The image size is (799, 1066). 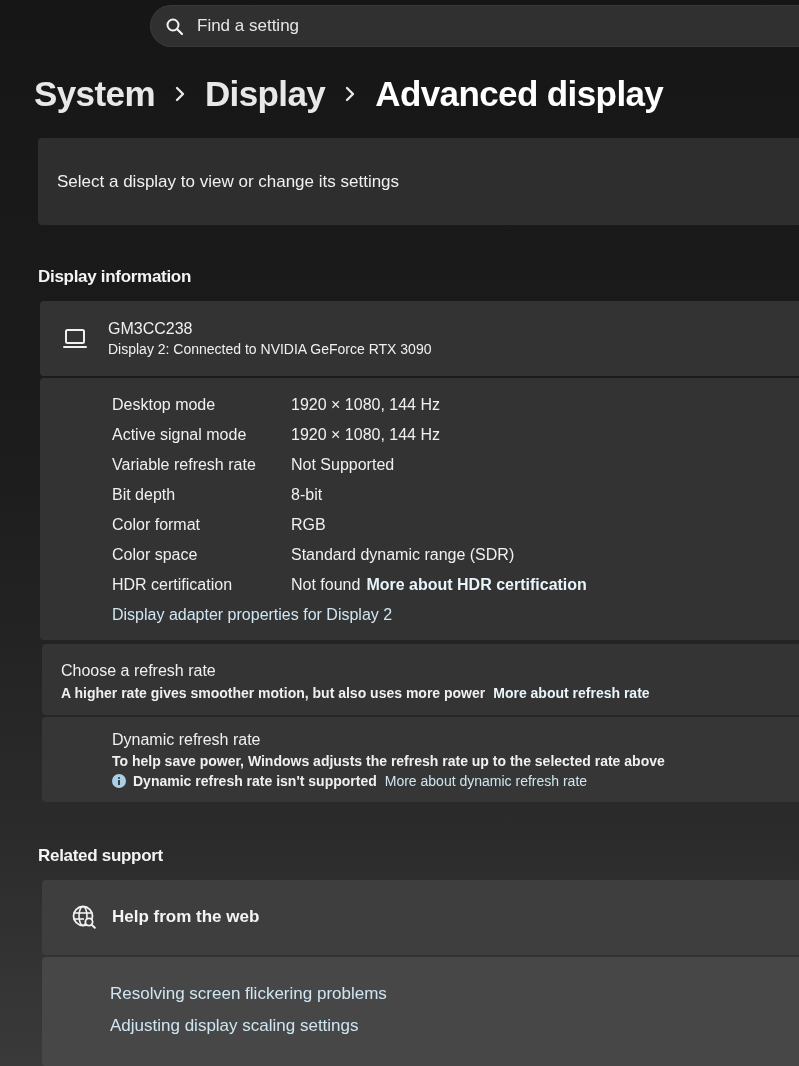 What do you see at coordinates (476, 585) in the screenshot?
I see `info-link: More about HDR certification` at bounding box center [476, 585].